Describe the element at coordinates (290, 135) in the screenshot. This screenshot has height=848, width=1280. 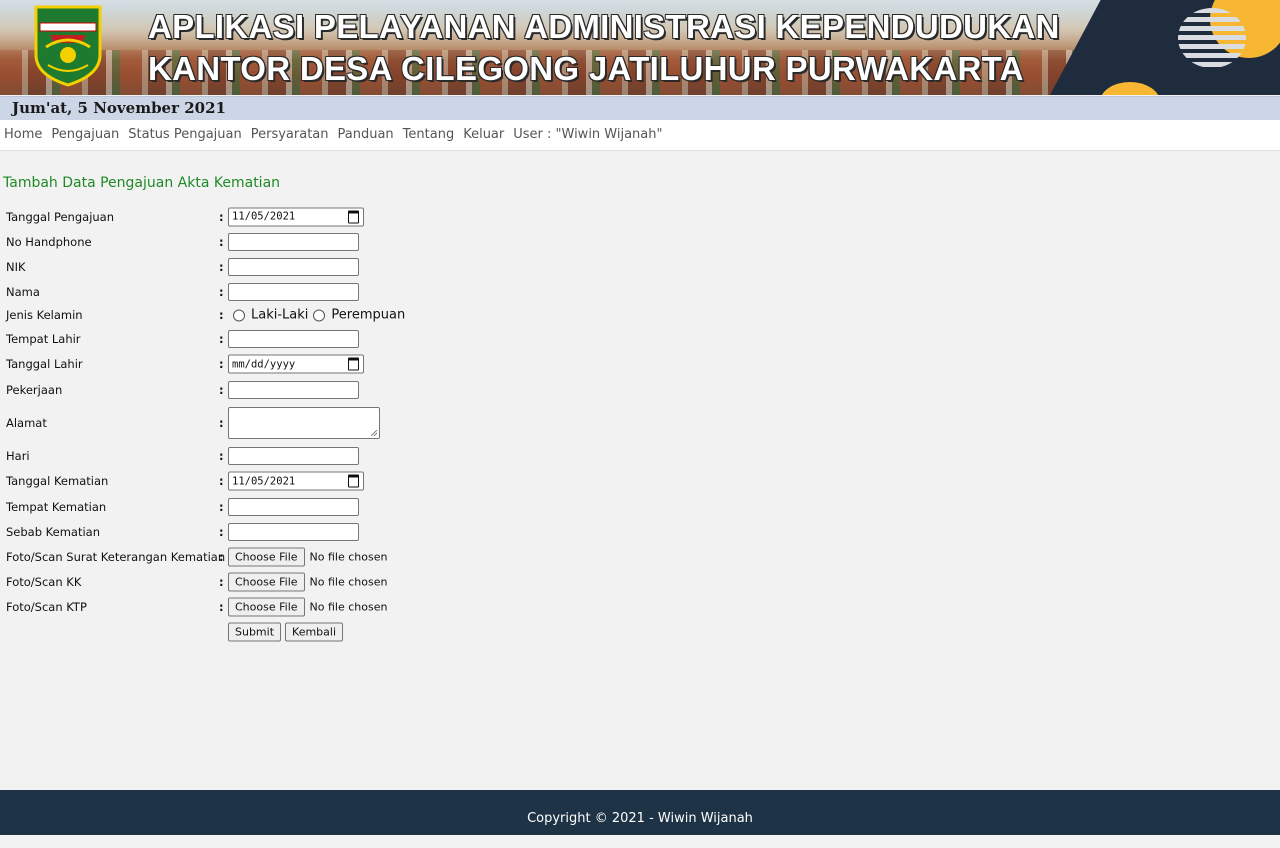
I see `nav-persyaratan: Persyaratan` at that location.